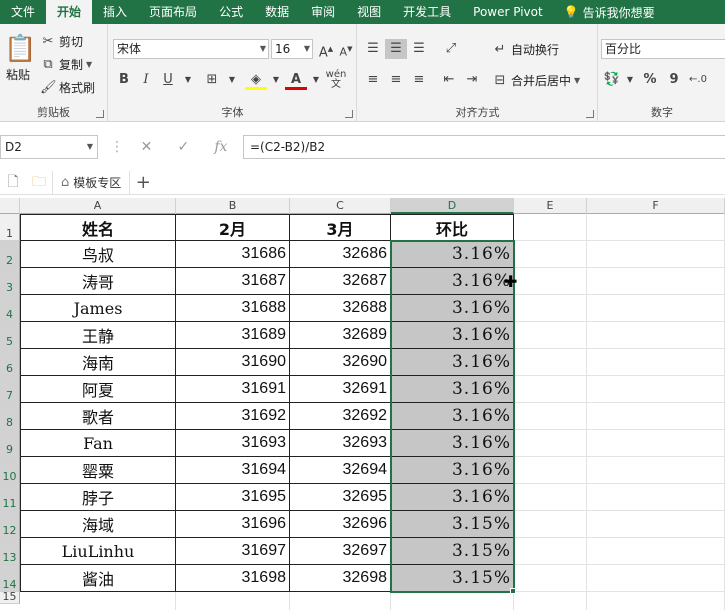  I want to click on name-cell: 鸟叔, so click(98, 254).